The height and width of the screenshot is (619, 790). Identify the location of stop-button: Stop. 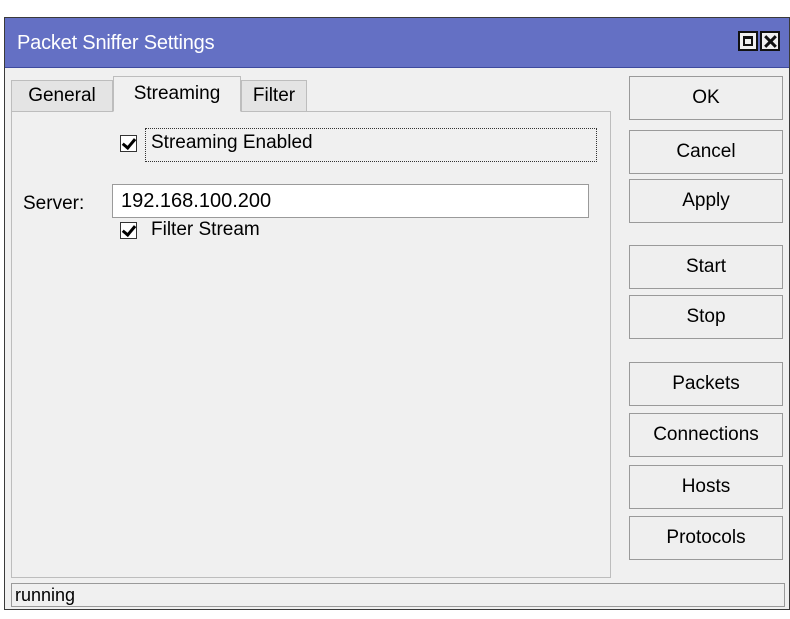
(706, 317).